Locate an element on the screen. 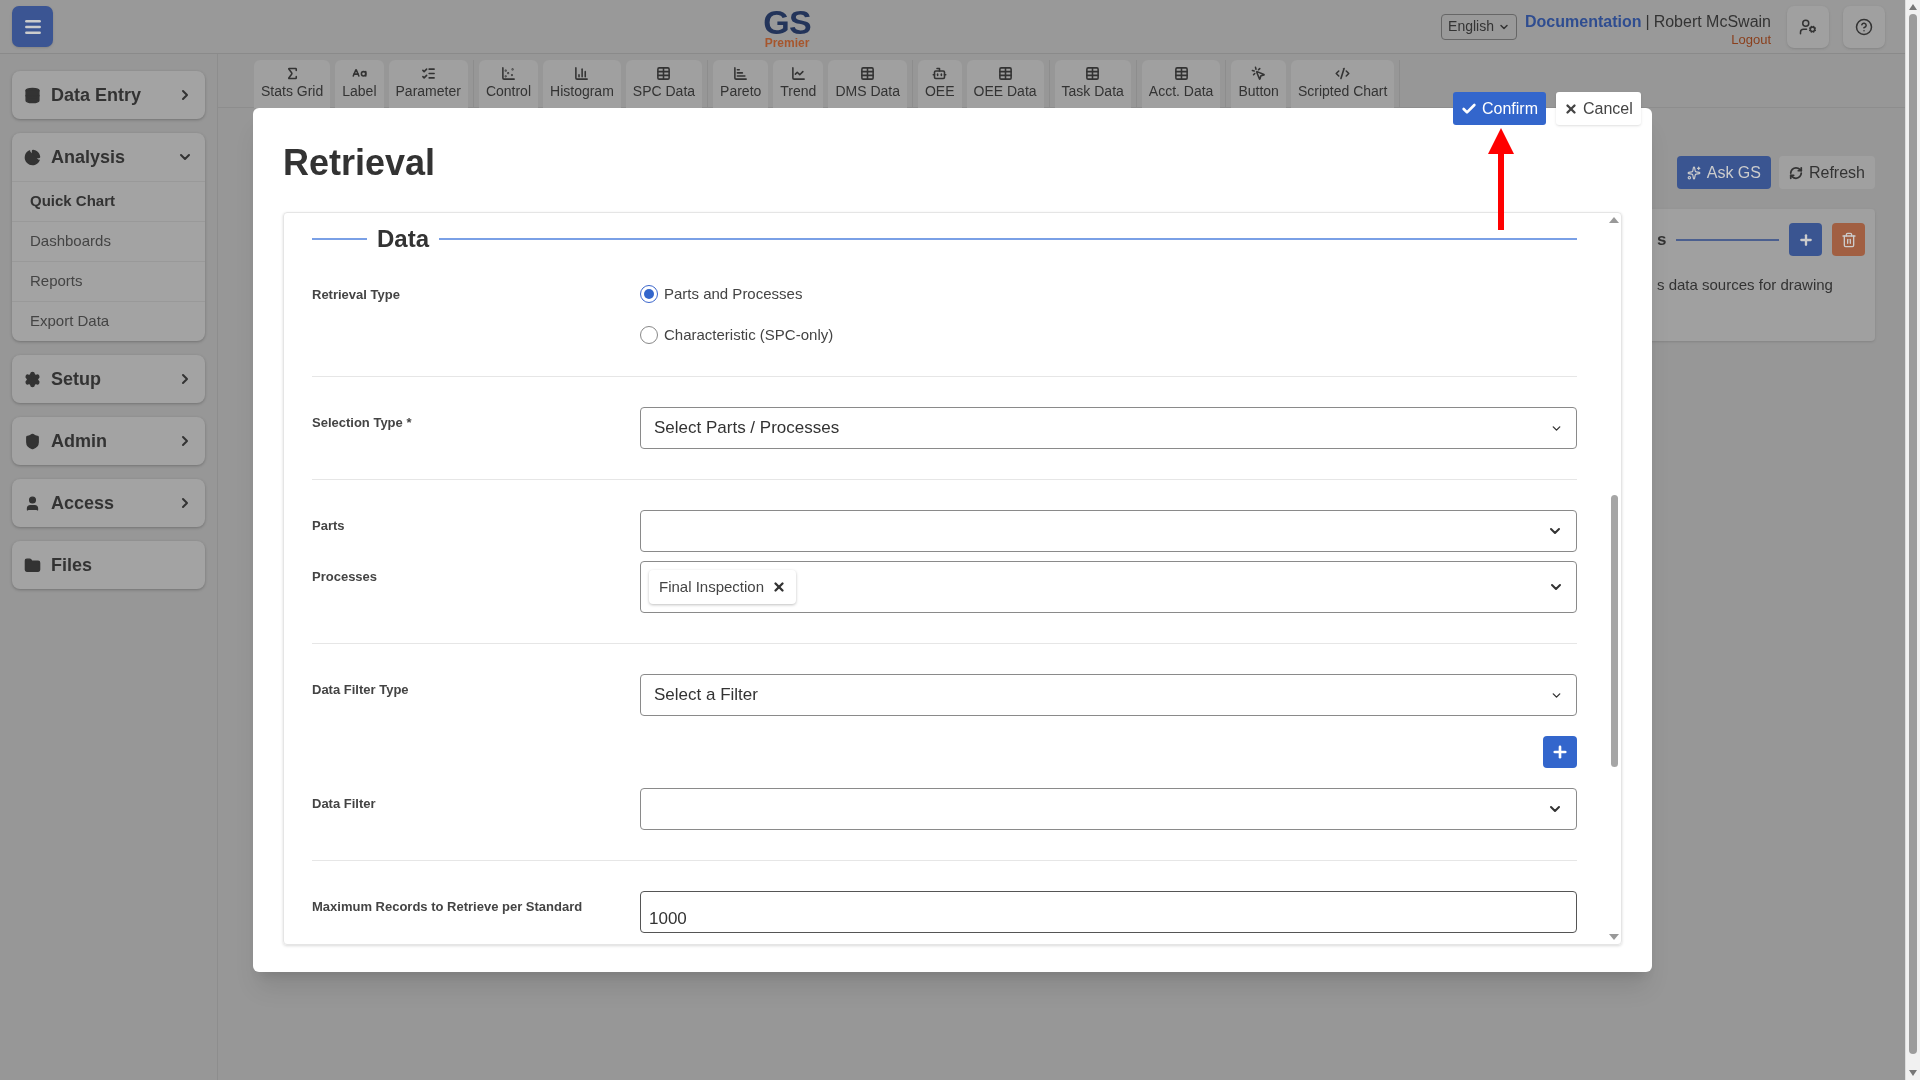  help-button is located at coordinates (1864, 26).